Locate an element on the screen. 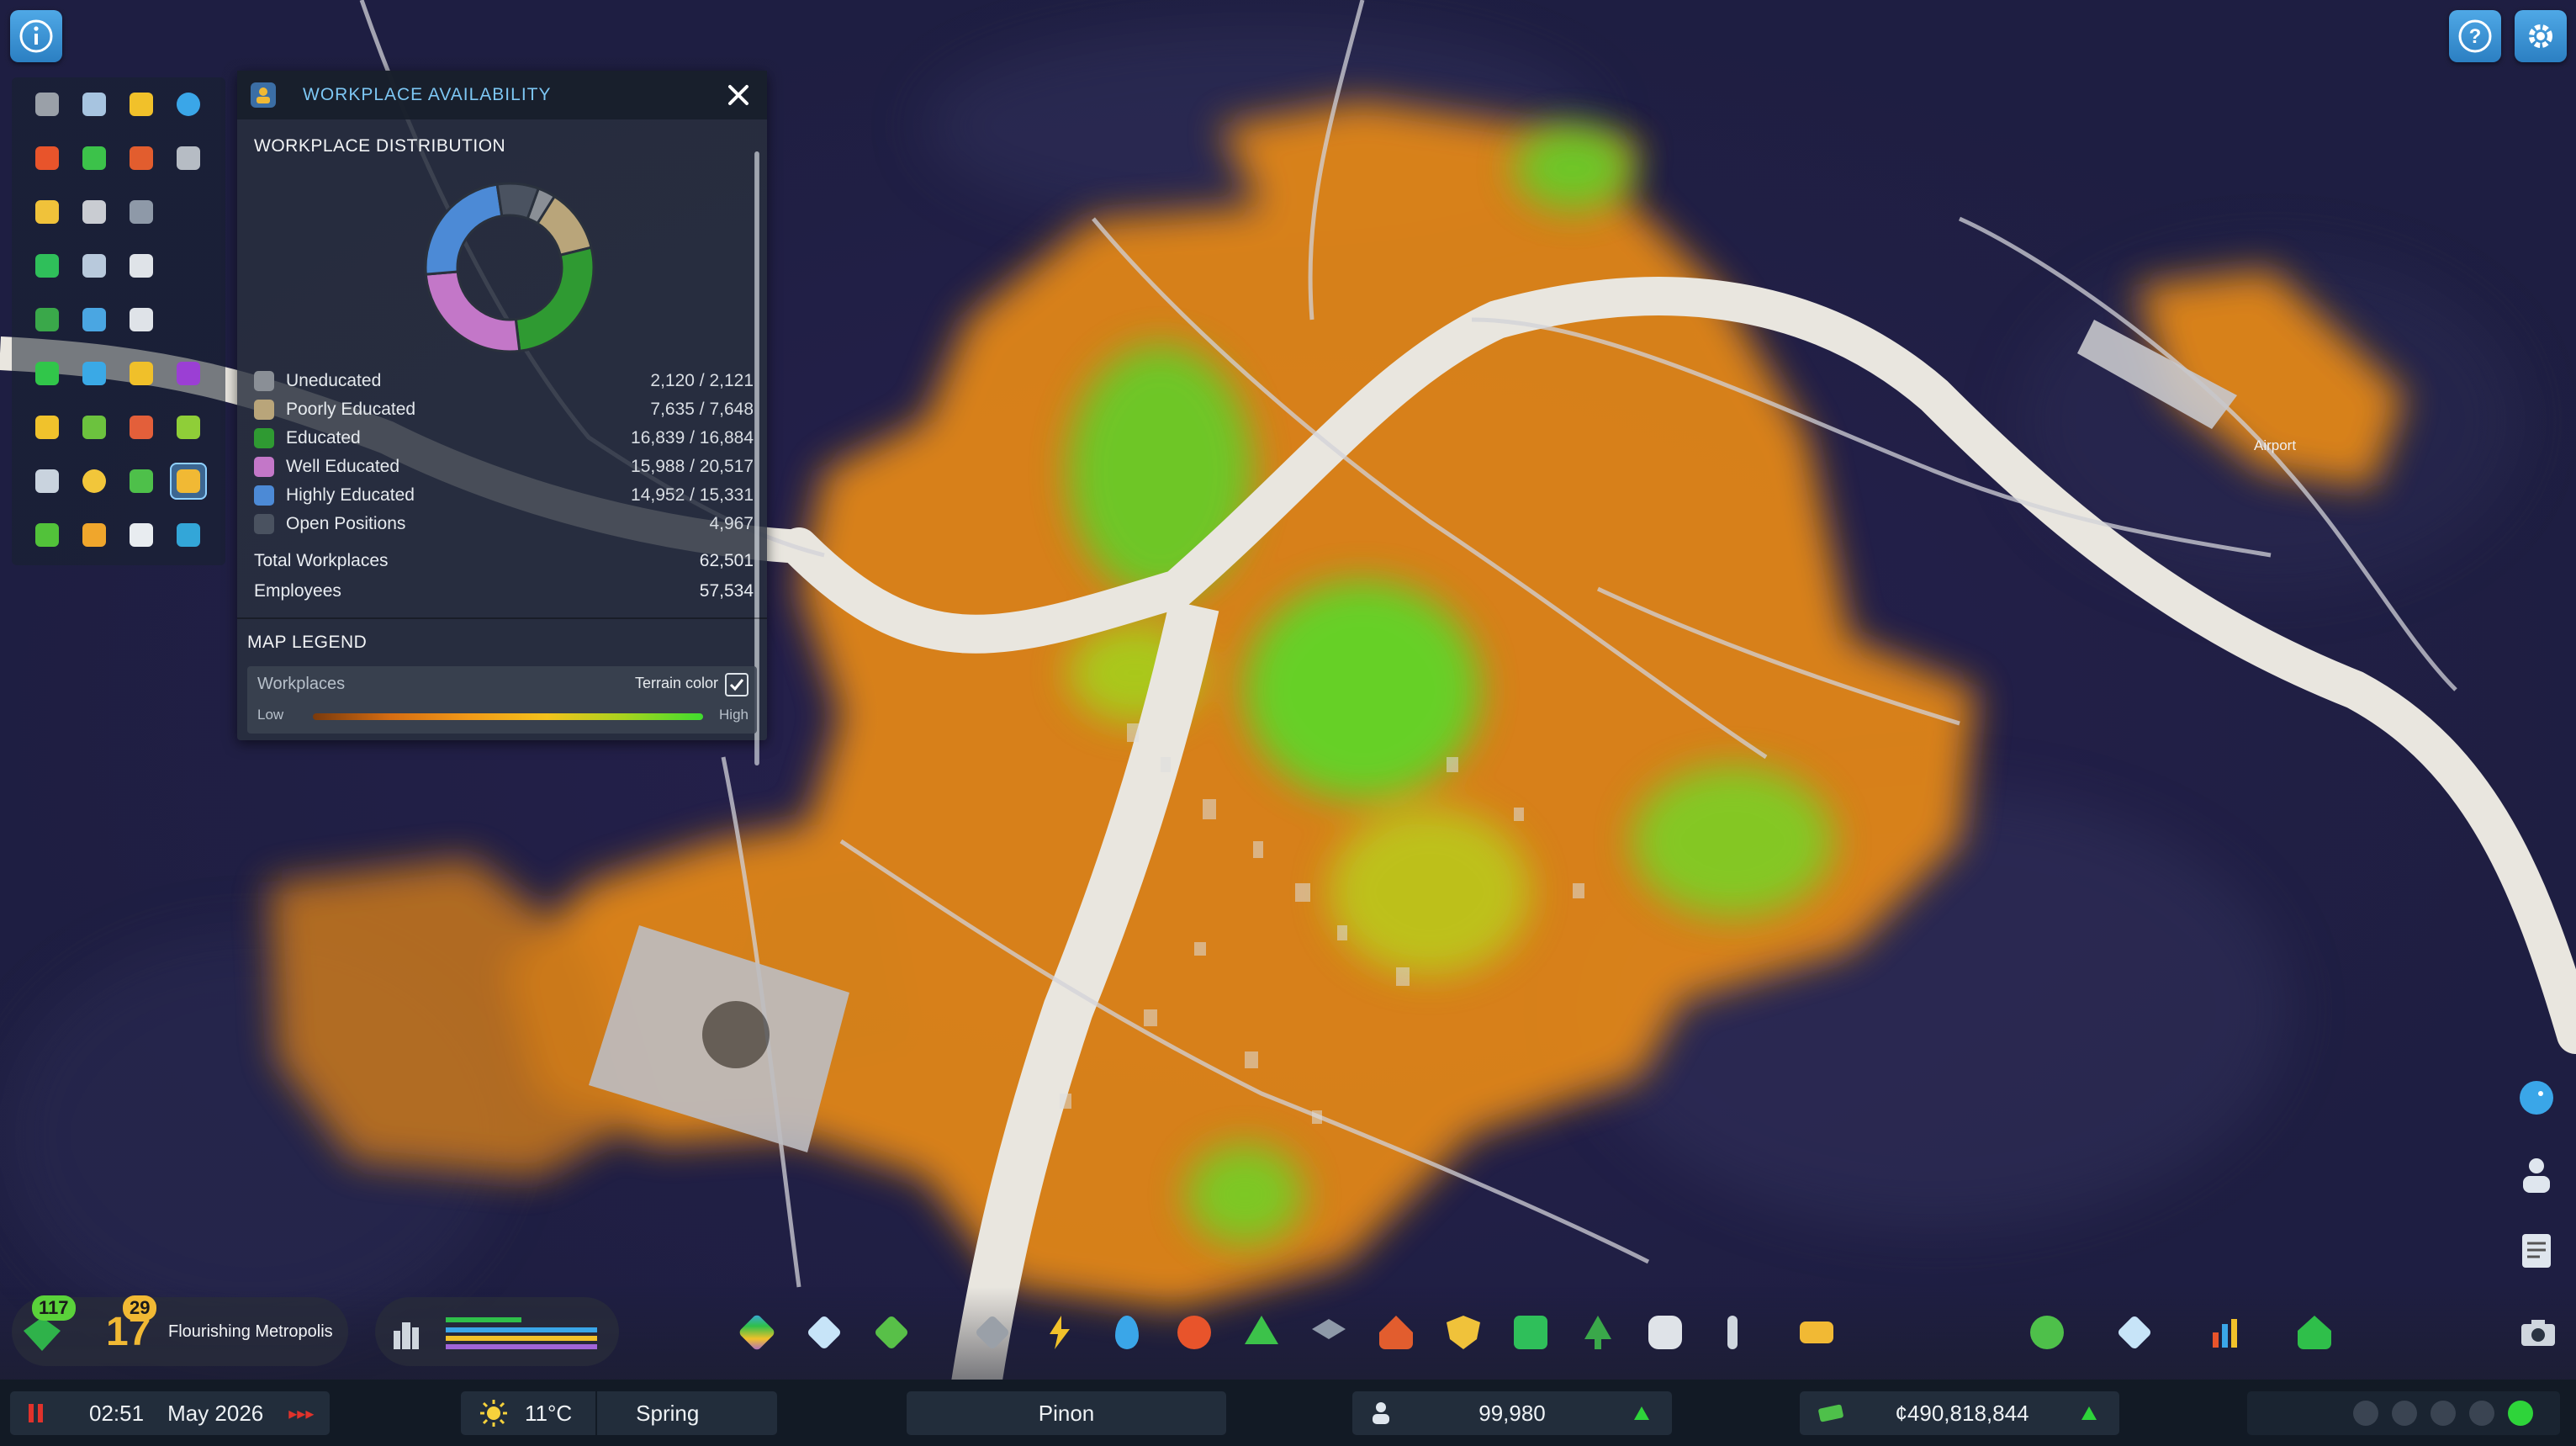 This screenshot has height=1446, width=2576. tool-land-value is located at coordinates (94, 427).